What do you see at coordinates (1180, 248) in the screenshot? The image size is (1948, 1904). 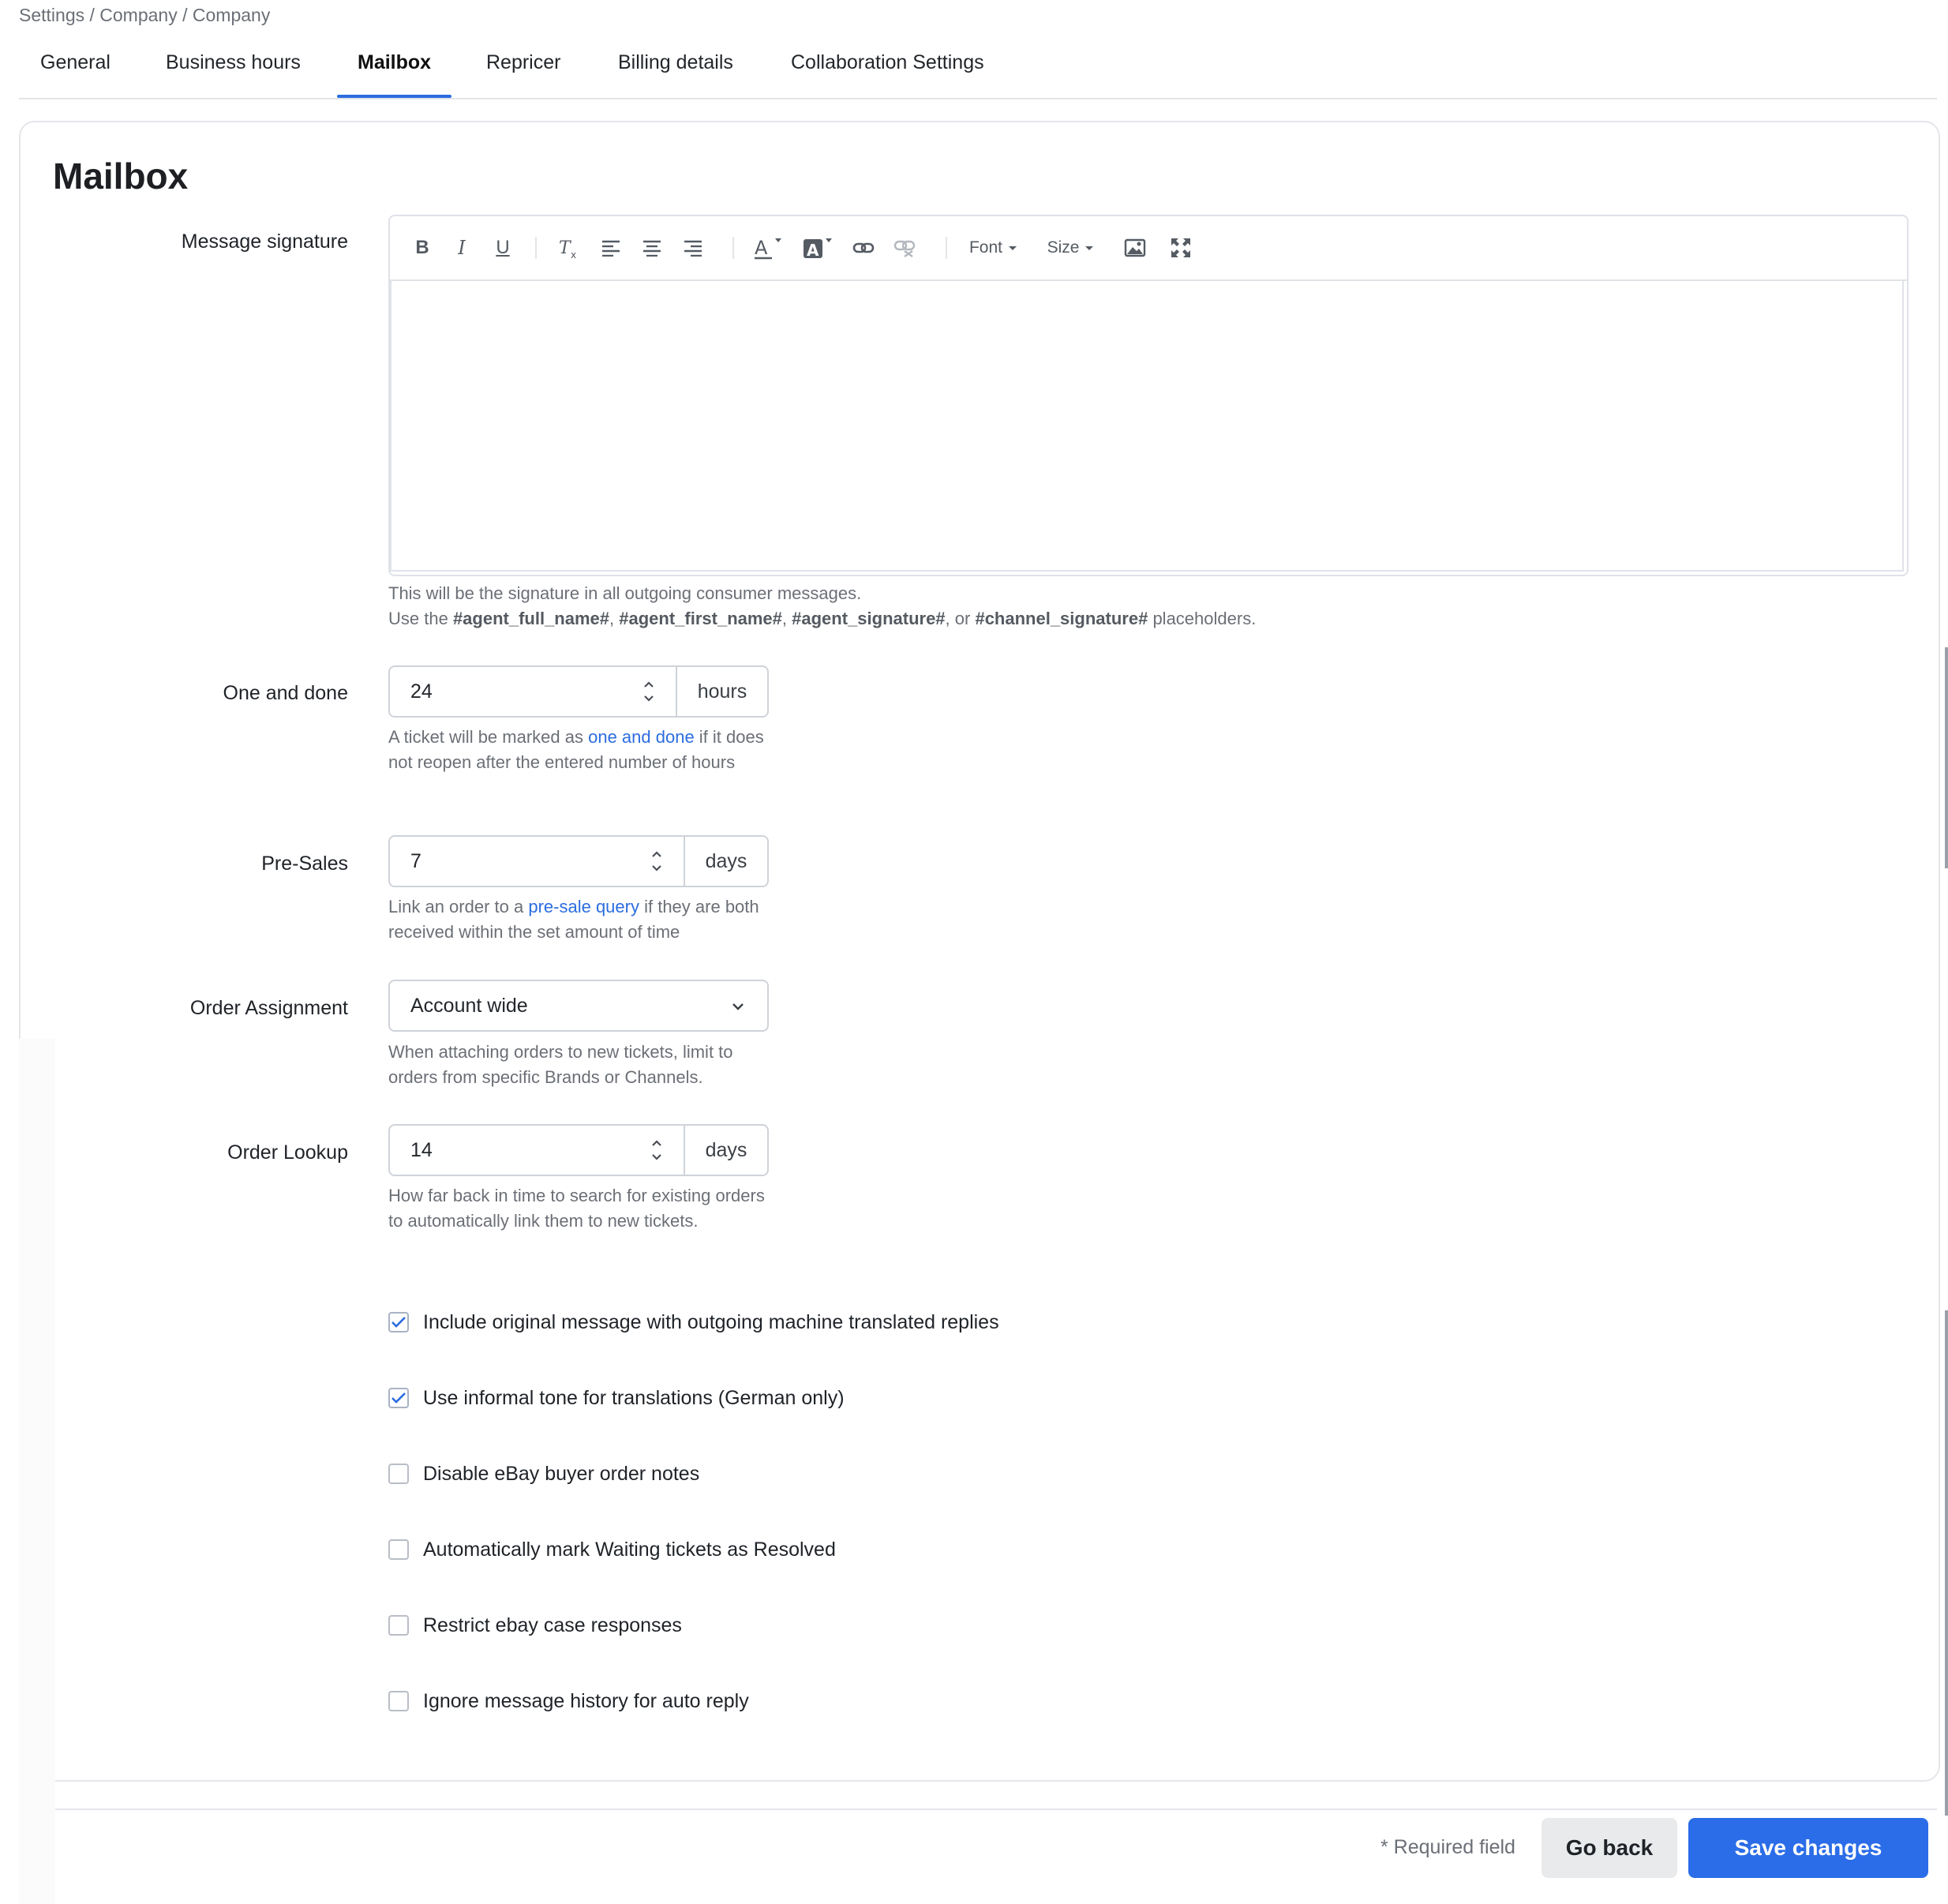 I see `fullscreen-icon` at bounding box center [1180, 248].